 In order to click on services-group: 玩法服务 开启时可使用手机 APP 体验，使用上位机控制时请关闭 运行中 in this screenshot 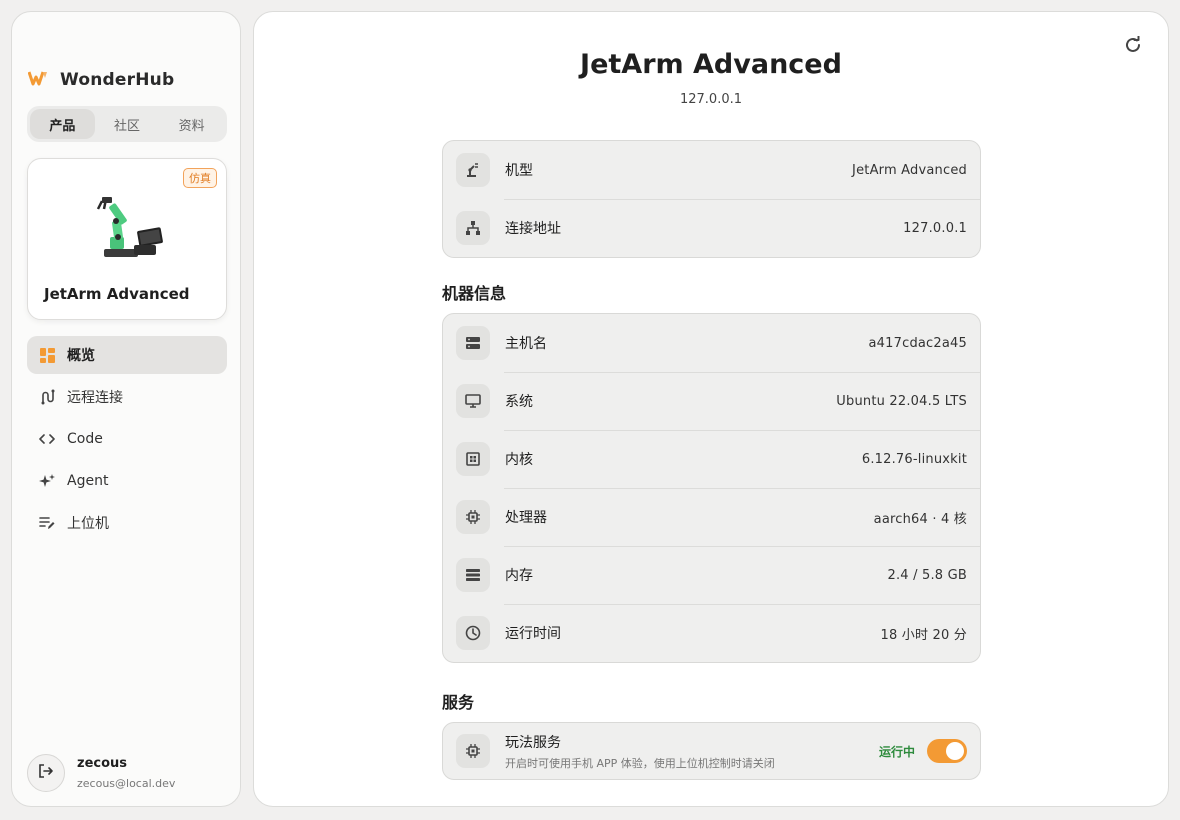, I will do `click(711, 751)`.